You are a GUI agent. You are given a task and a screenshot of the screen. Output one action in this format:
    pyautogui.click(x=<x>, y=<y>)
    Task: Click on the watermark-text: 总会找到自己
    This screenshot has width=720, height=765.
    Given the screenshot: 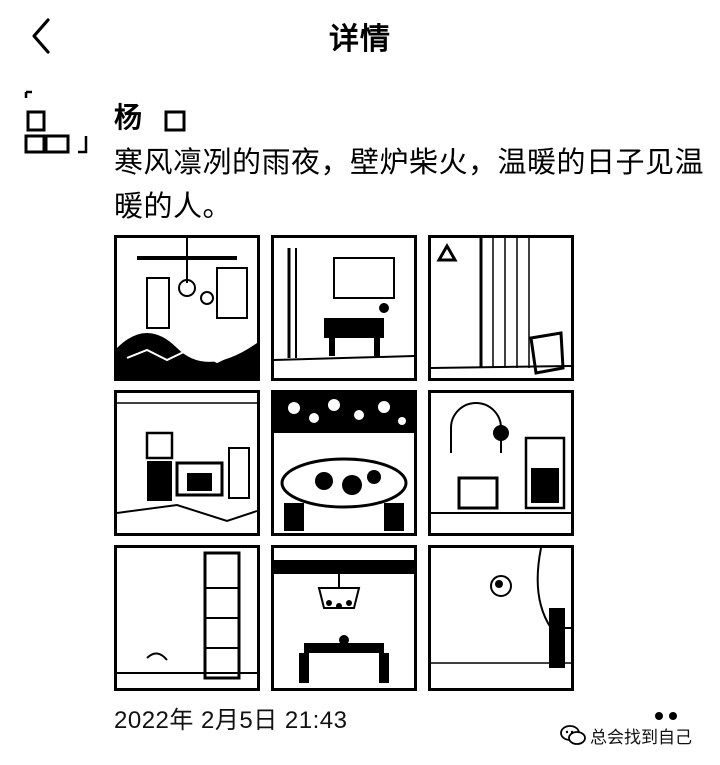 What is the action you would take?
    pyautogui.click(x=641, y=737)
    